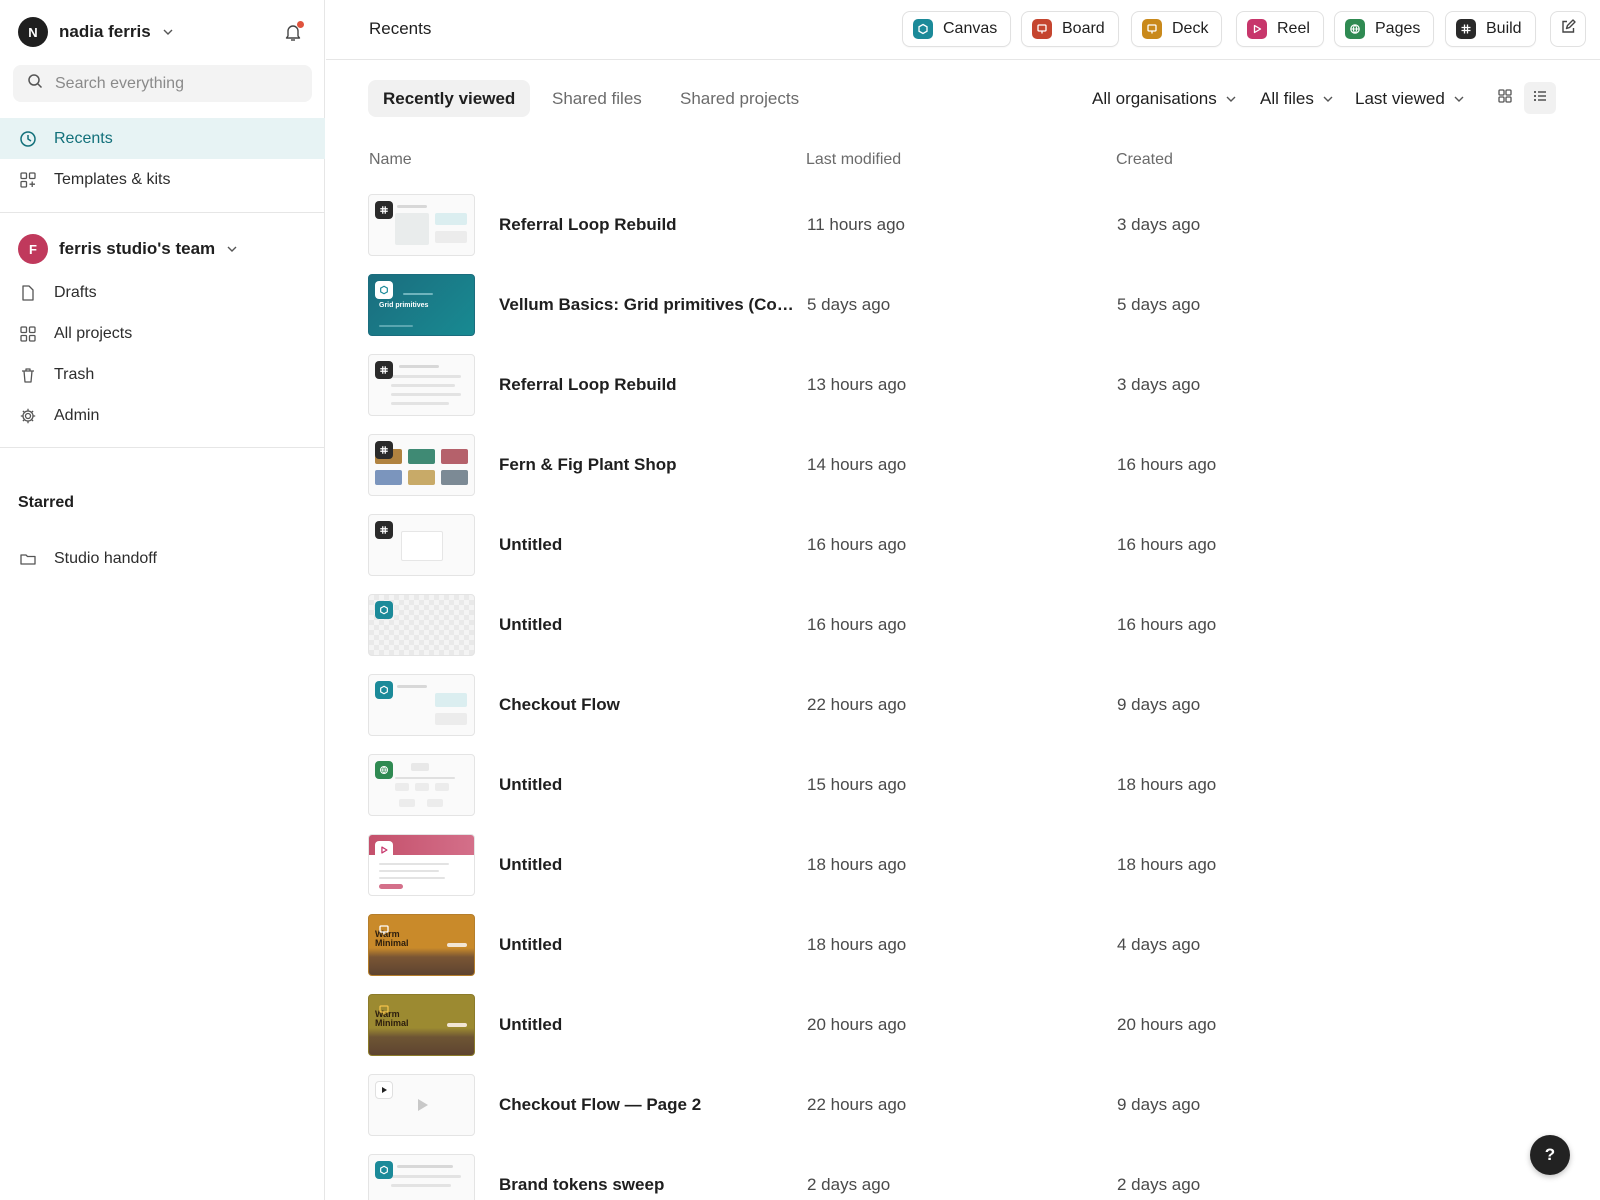 This screenshot has height=1200, width=1600. I want to click on board-icon, so click(1042, 29).